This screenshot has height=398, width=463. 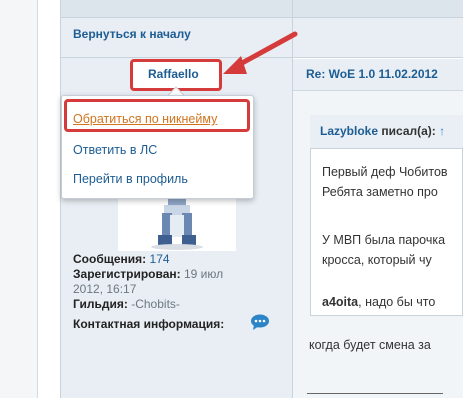 What do you see at coordinates (370, 345) in the screenshot?
I see `post-body-line: когда будет смена за` at bounding box center [370, 345].